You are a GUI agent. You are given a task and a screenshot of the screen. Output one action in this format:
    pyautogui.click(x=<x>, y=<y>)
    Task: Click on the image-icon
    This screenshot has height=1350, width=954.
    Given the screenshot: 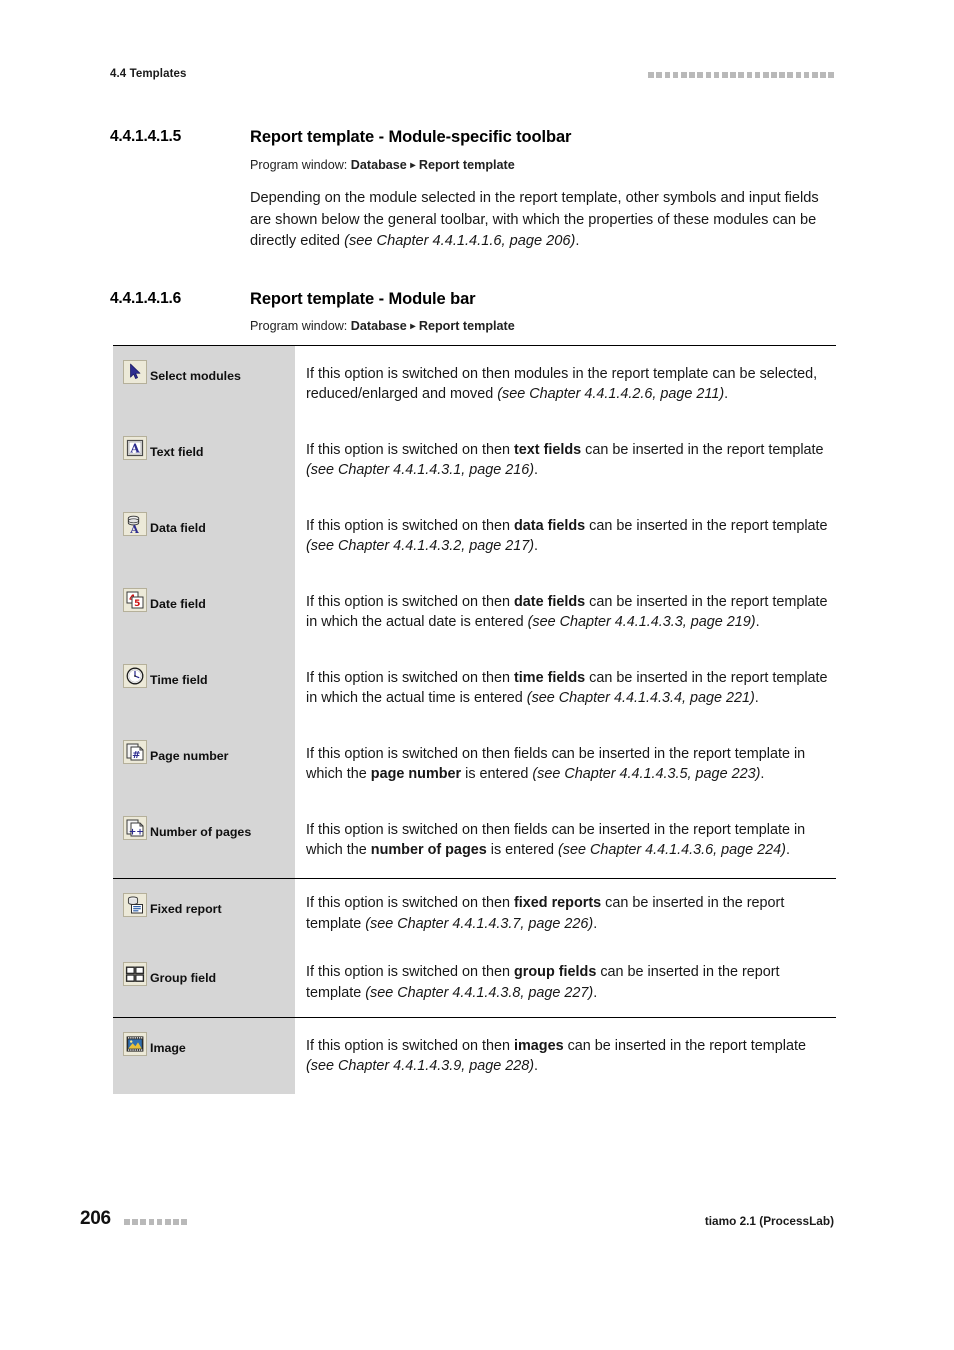 What is the action you would take?
    pyautogui.click(x=135, y=1044)
    